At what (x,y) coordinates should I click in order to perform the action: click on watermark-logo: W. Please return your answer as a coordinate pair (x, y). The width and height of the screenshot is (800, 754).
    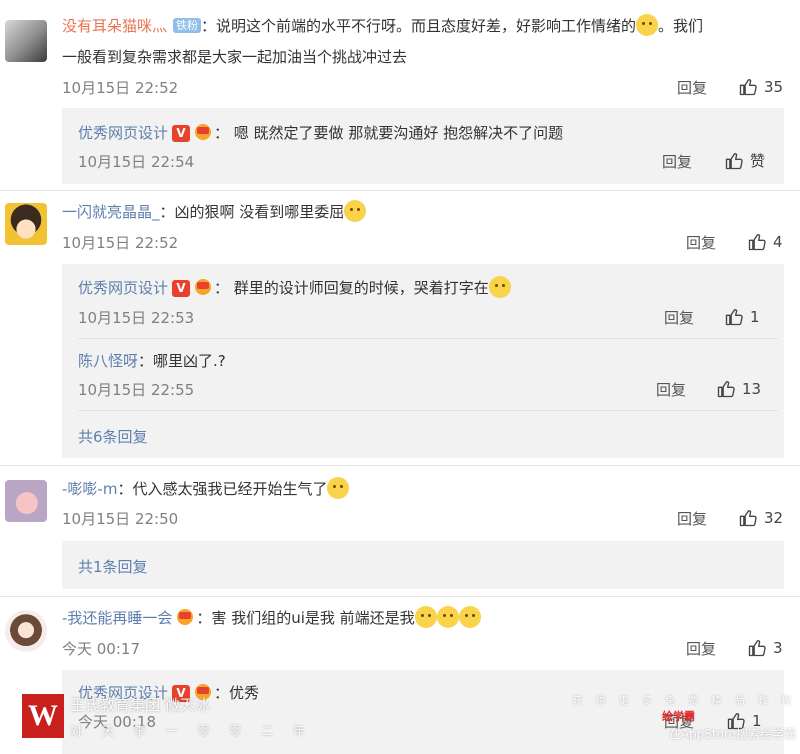
    Looking at the image, I should click on (43, 716).